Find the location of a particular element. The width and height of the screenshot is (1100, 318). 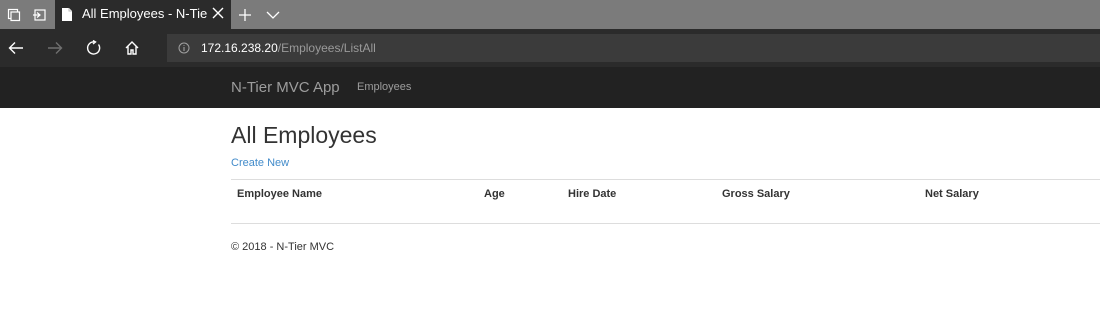

column-header-age: Age is located at coordinates (494, 194).